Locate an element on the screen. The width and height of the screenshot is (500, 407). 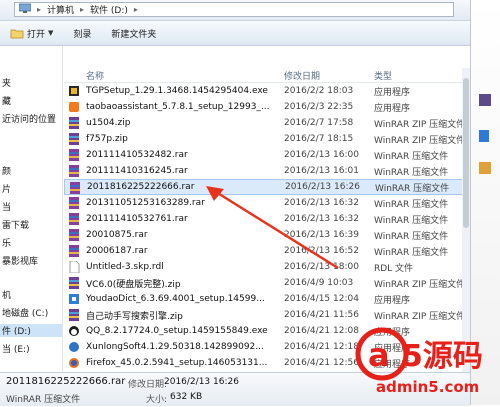
svg-text: 5源码 is located at coordinates (442, 356).